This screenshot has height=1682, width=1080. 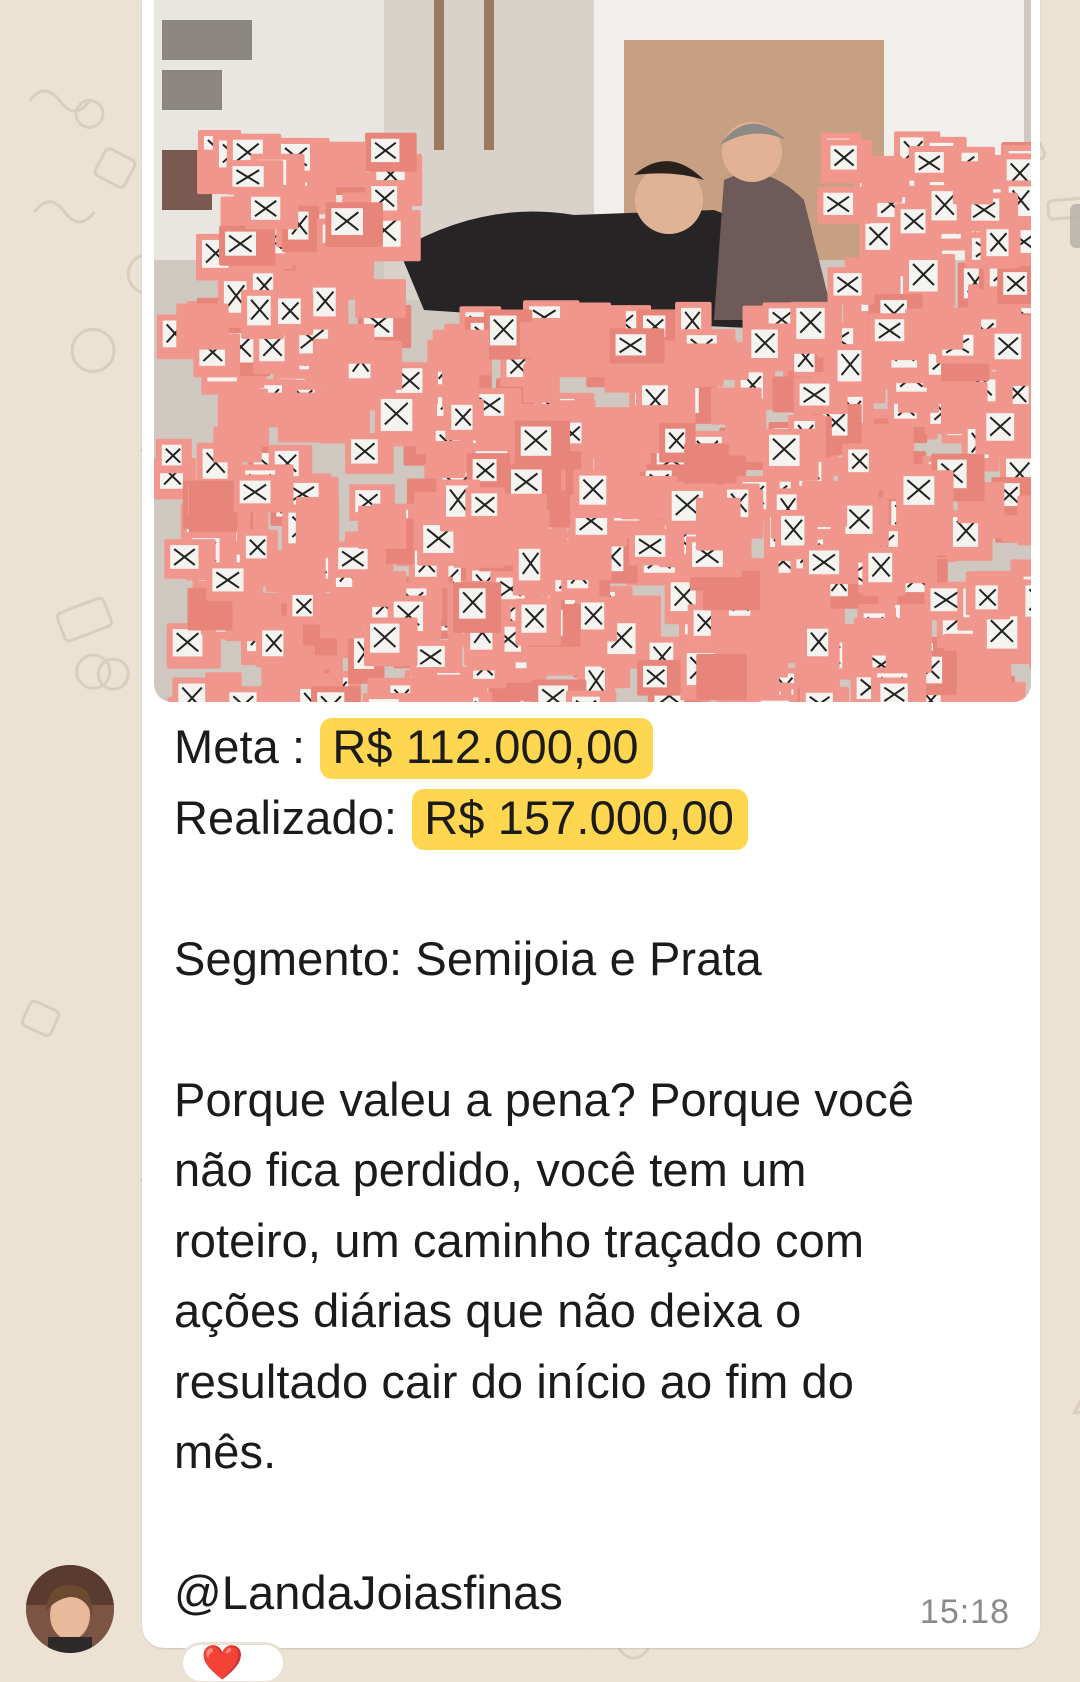 I want to click on message-timestamp: 15:18, so click(x=964, y=1612).